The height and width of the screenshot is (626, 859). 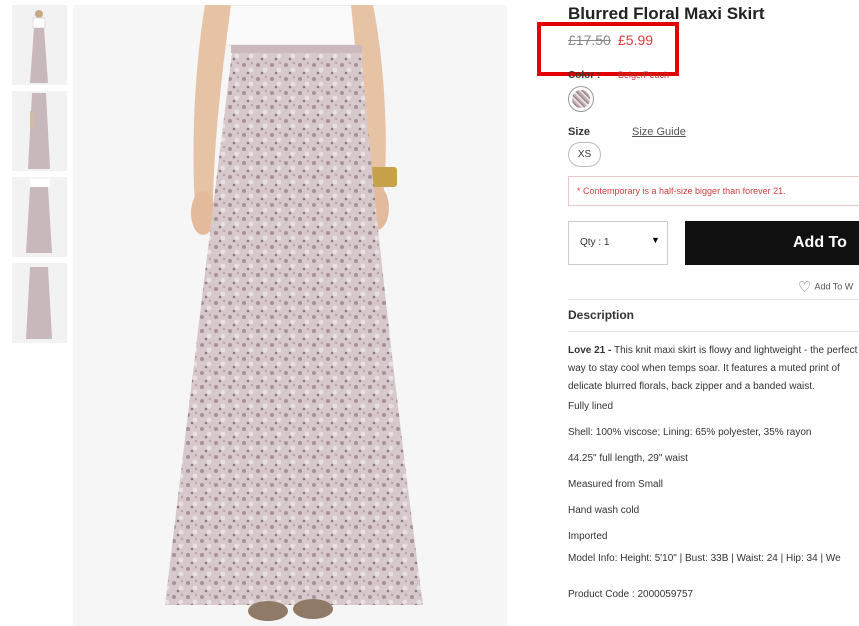 What do you see at coordinates (666, 13) in the screenshot?
I see `product-title: Blurred Floral Maxi Skirt` at bounding box center [666, 13].